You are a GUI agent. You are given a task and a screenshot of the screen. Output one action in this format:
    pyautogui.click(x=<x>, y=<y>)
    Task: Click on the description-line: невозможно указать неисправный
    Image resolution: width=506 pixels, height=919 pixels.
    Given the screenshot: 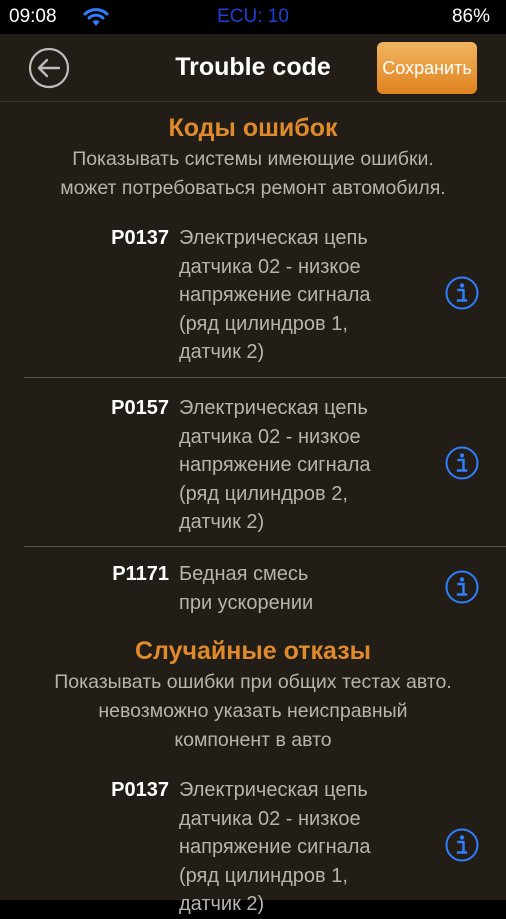 What is the action you would take?
    pyautogui.click(x=253, y=711)
    